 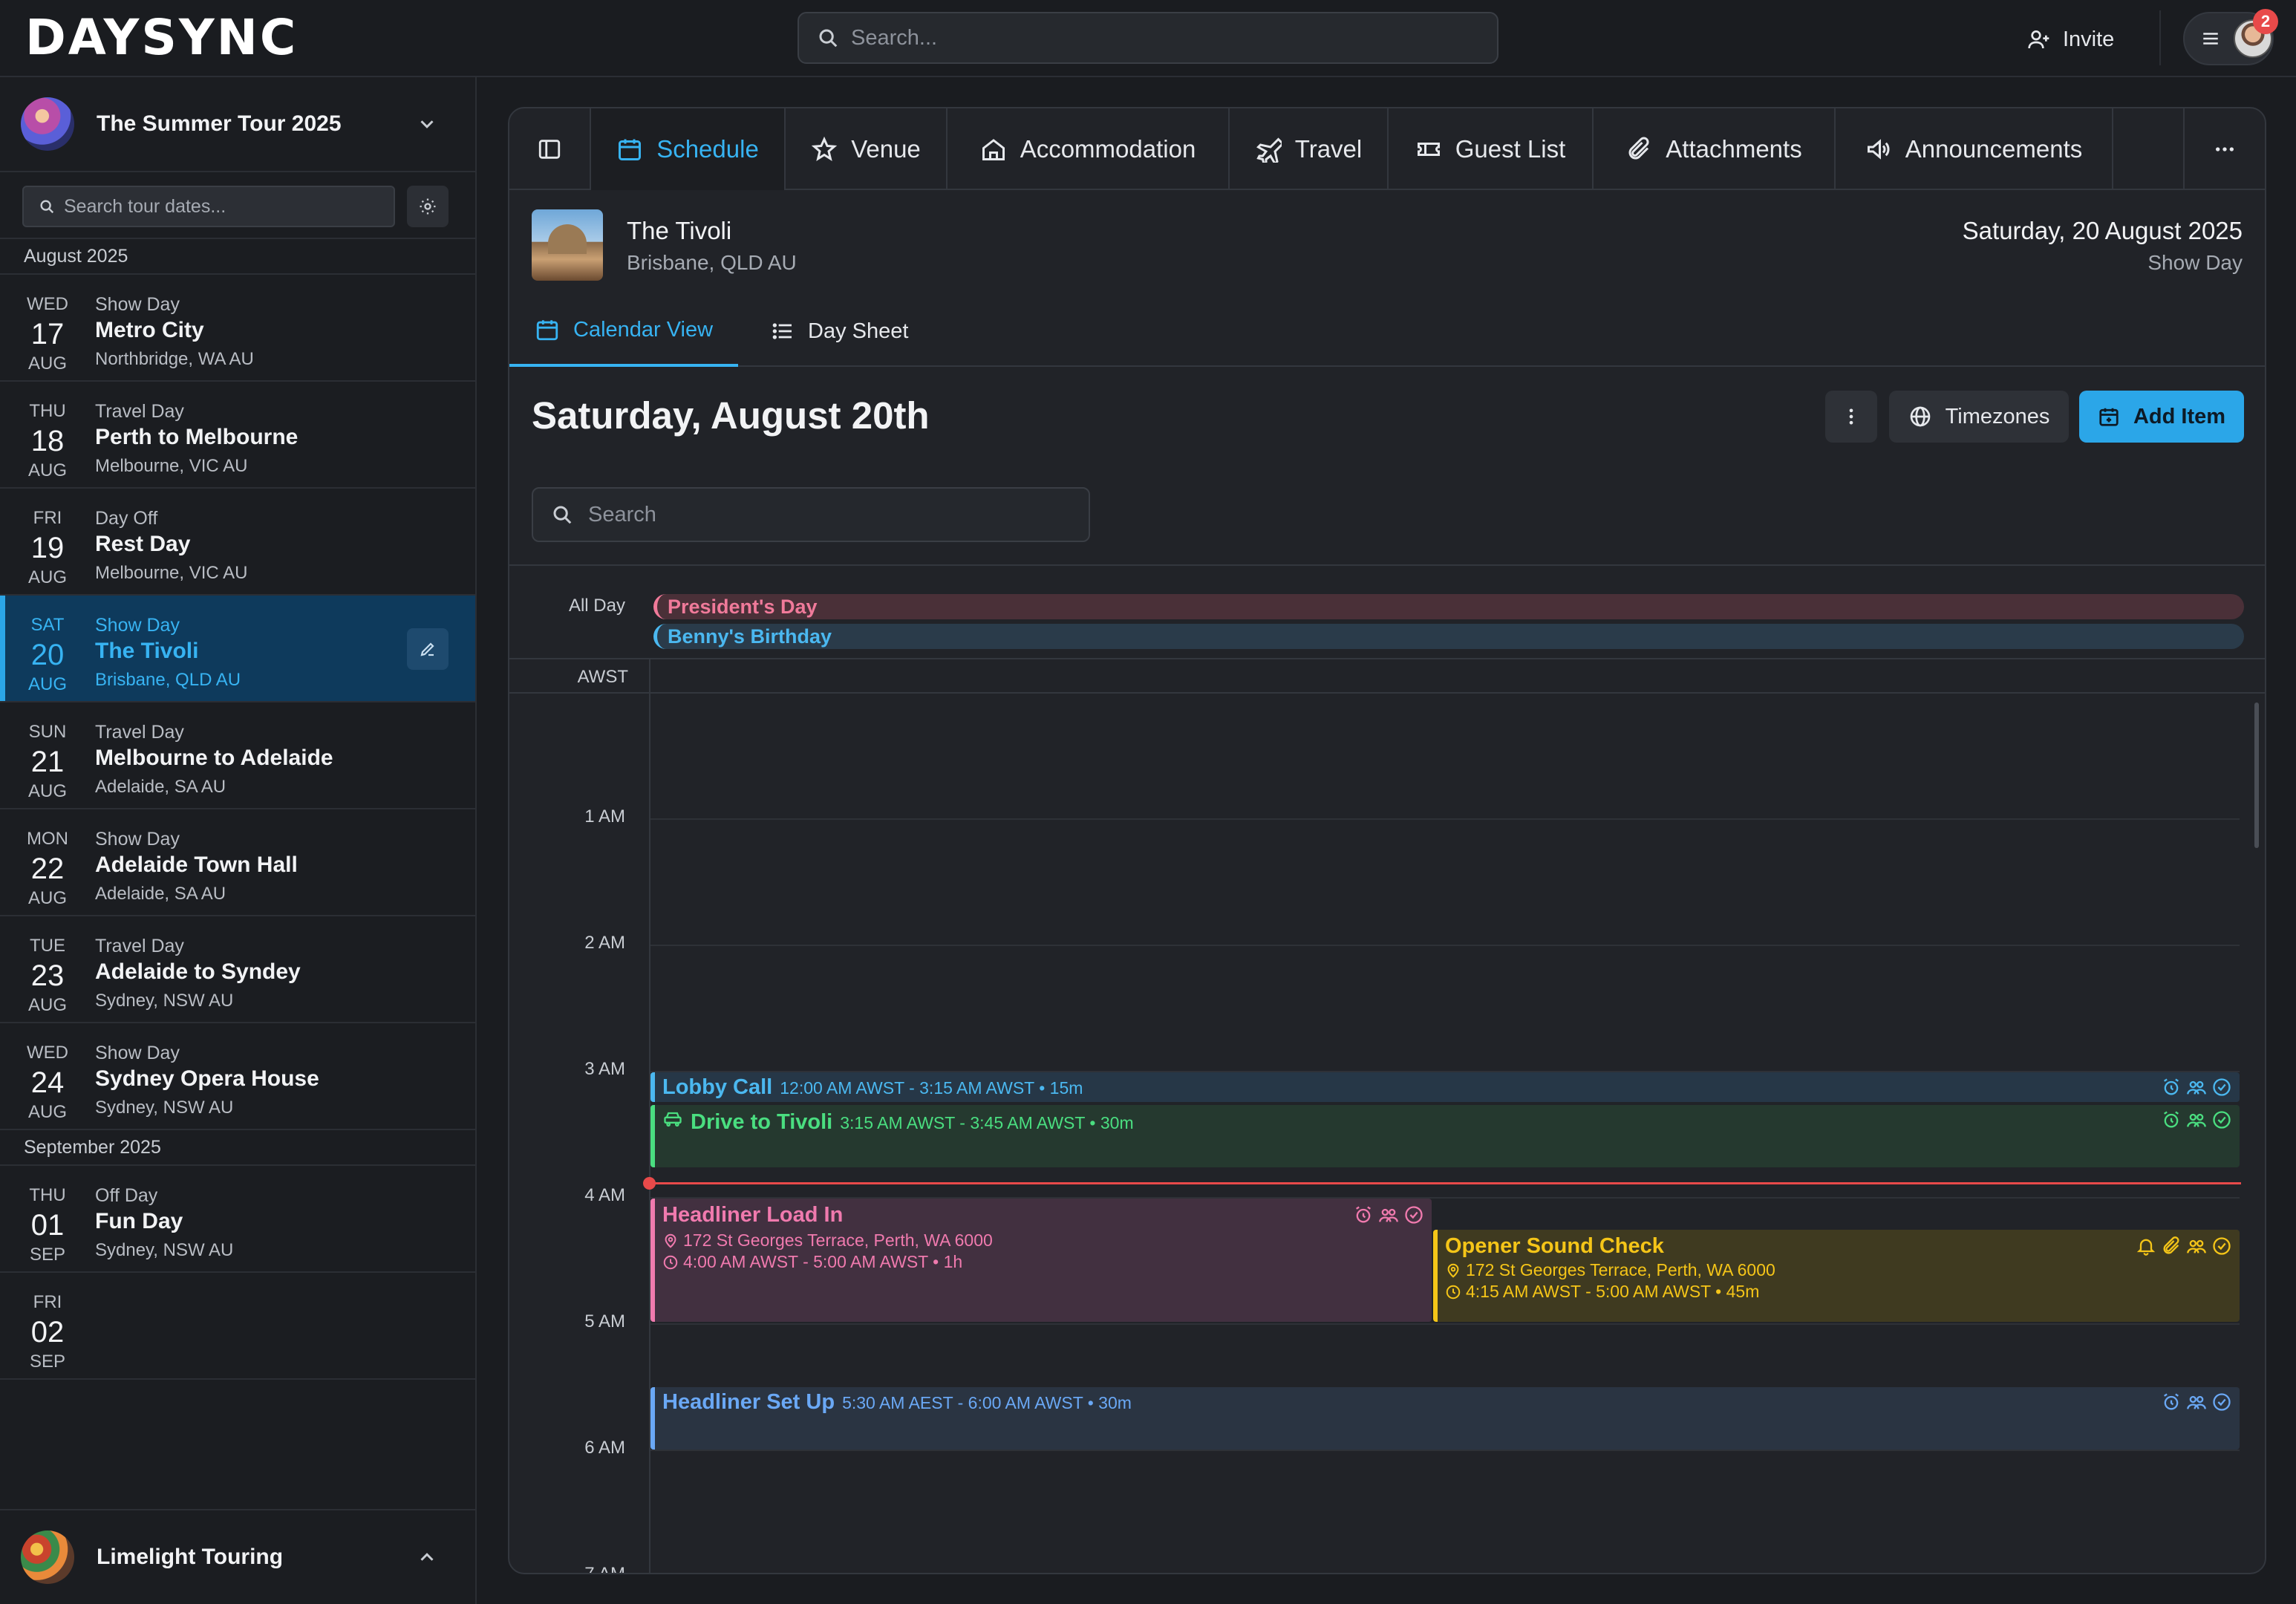 I want to click on day-of-week: WED, so click(x=47, y=1053).